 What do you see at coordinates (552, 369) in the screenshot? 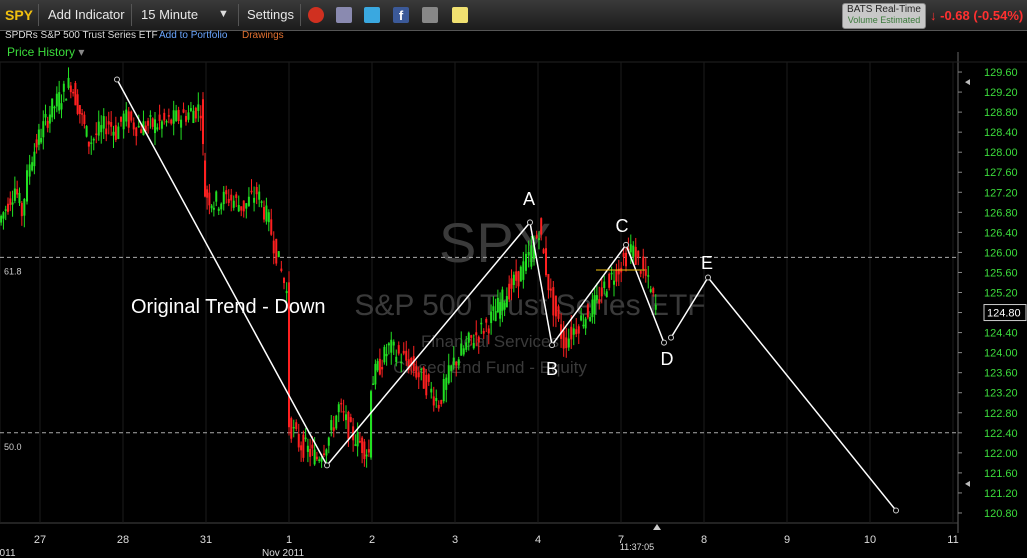
I see `wave-label: B` at bounding box center [552, 369].